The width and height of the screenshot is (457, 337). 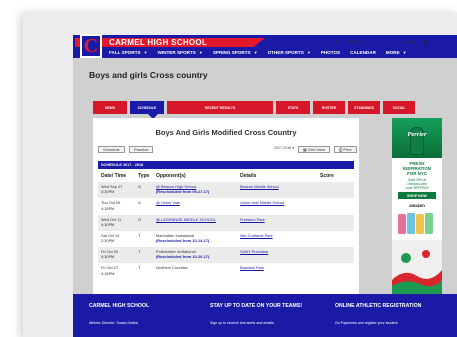 I want to click on user-icon: ☻, so click(x=337, y=43).